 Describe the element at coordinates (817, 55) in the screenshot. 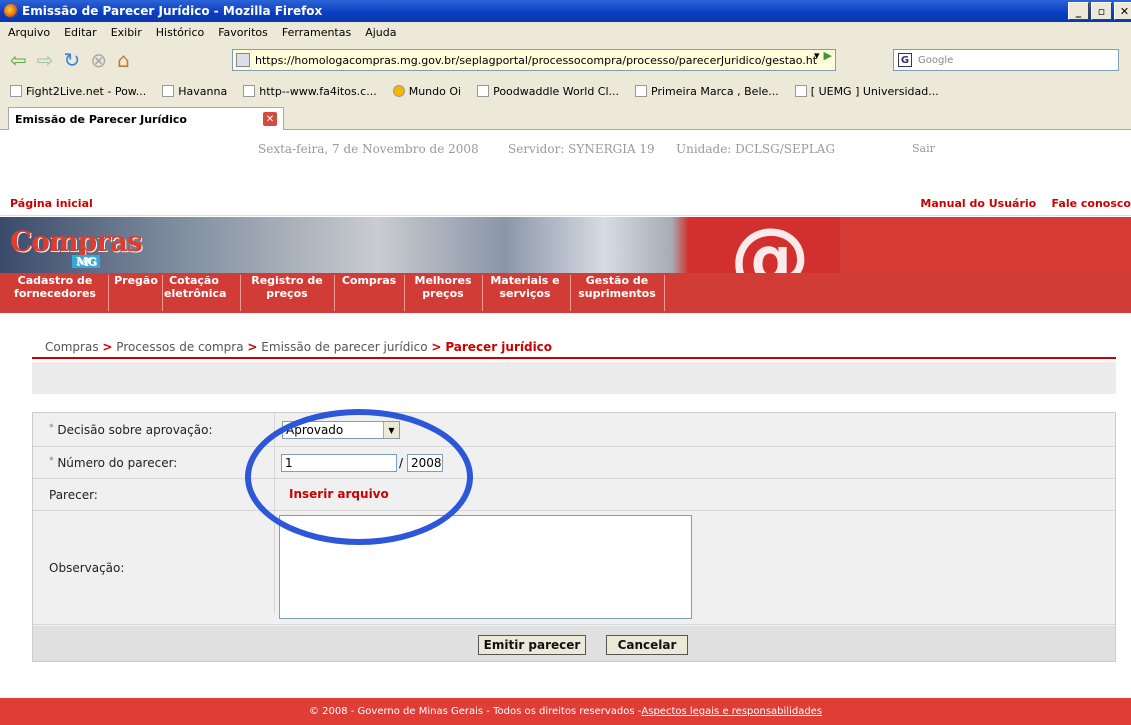

I see `dropdown-arrow-icon: ▾` at that location.